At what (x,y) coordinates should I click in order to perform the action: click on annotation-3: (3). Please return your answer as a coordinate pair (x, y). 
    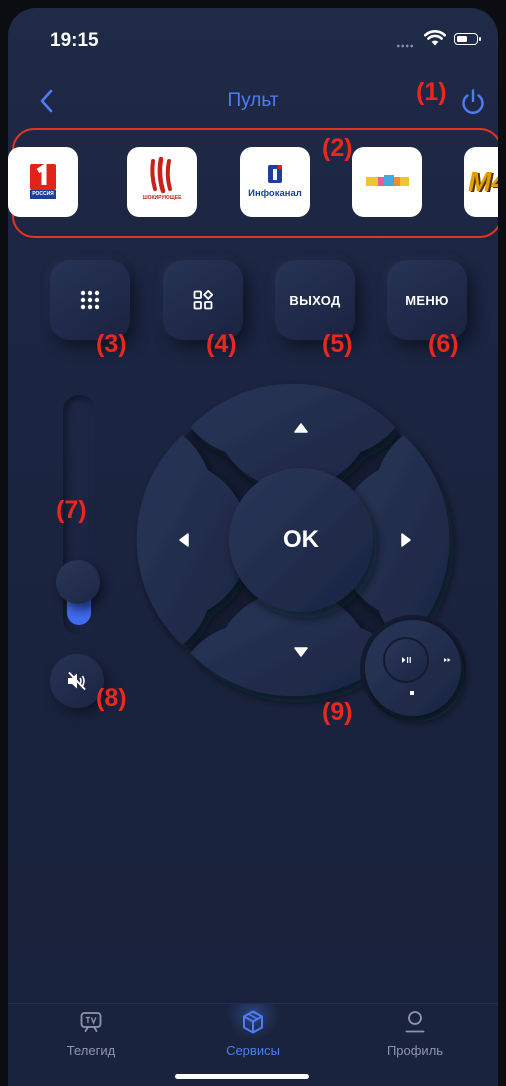
    Looking at the image, I should click on (111, 344).